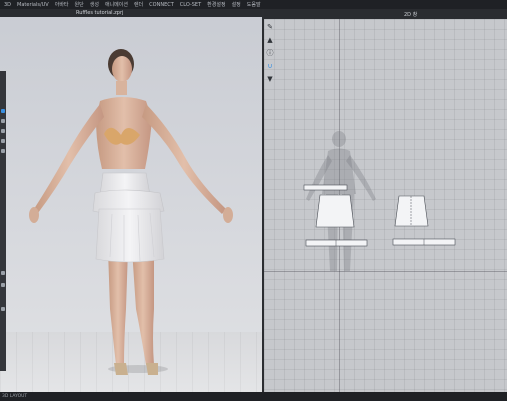 Image resolution: width=507 pixels, height=401 pixels. I want to click on menu-item-animation: 애니메이션, so click(116, 4).